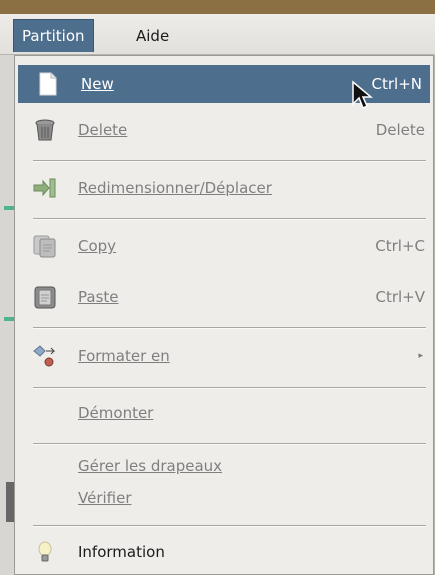 This screenshot has height=575, width=435. What do you see at coordinates (121, 552) in the screenshot?
I see `menu-item-label: Information` at bounding box center [121, 552].